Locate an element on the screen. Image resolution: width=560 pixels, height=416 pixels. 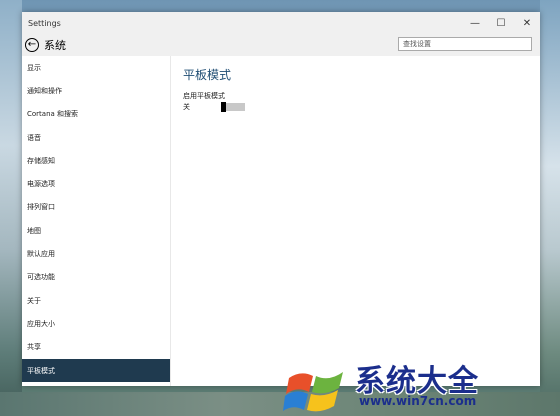
tablet-mode-setting-label: 启用平板模式 is located at coordinates (204, 96).